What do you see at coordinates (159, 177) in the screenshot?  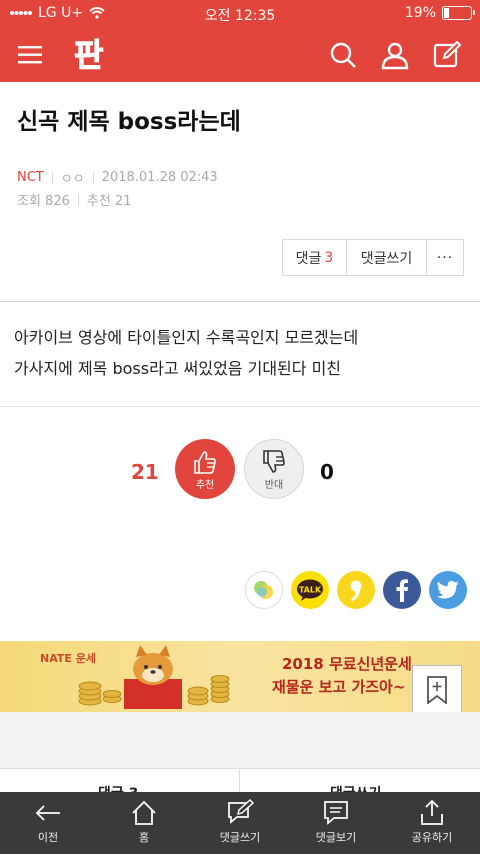 I see `post-datetime: 2018.01.28 02:43` at bounding box center [159, 177].